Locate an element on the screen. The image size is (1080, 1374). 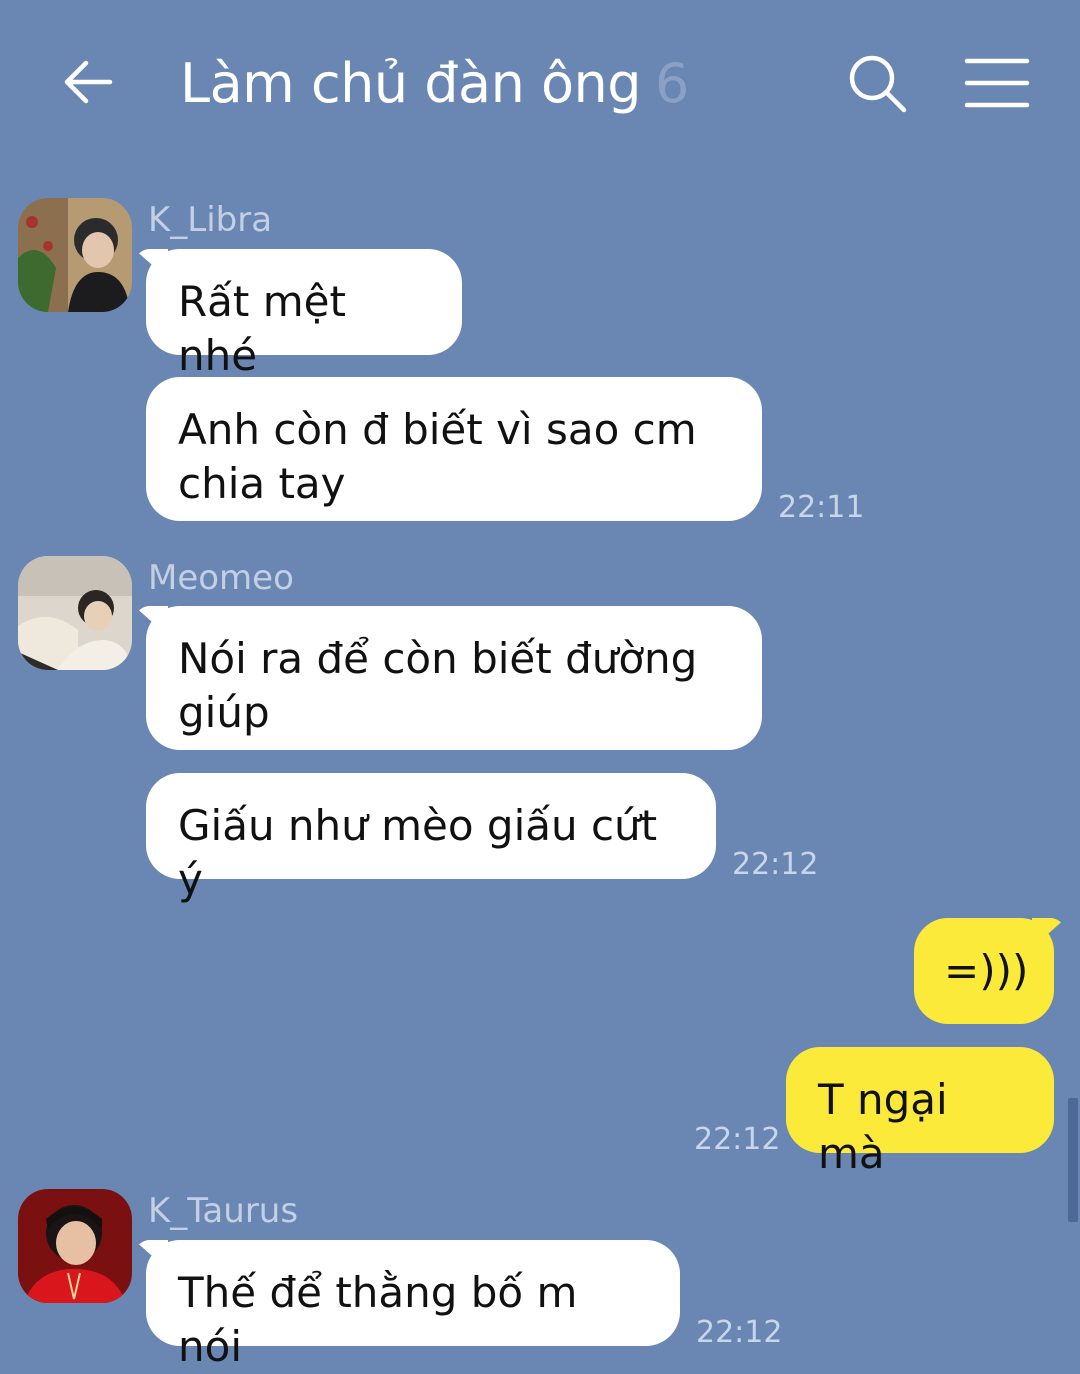
group-name: Làm chủ đàn ông is located at coordinates (411, 83).